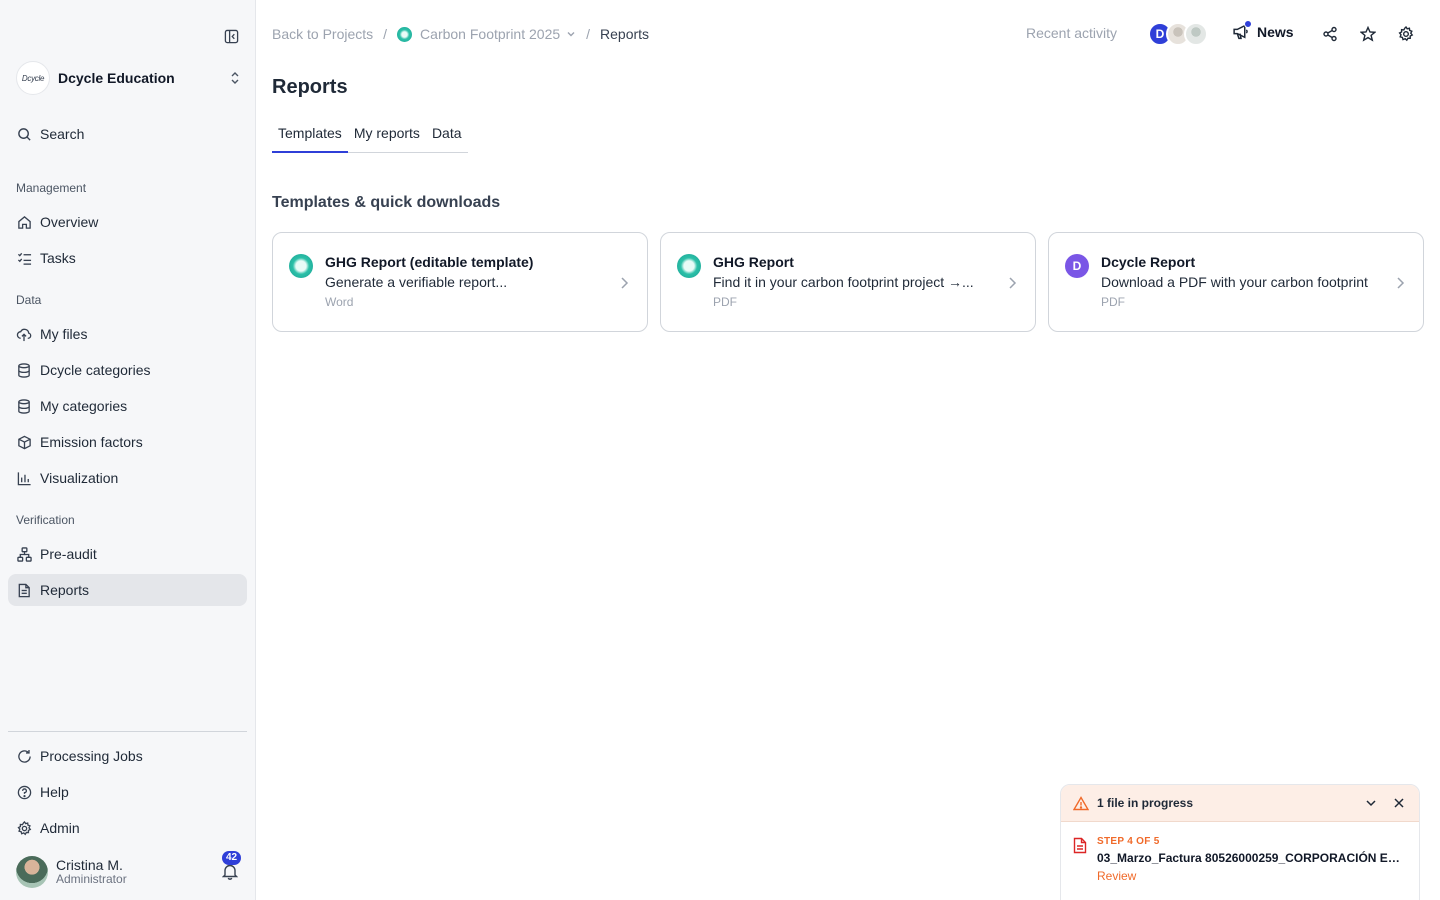  Describe the element at coordinates (65, 590) in the screenshot. I see `sidebar-item-label: Reports` at that location.